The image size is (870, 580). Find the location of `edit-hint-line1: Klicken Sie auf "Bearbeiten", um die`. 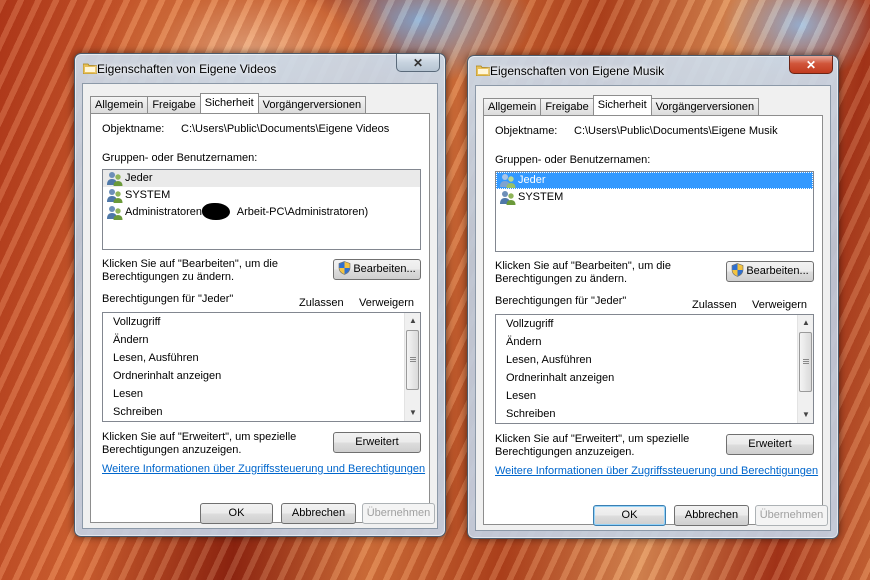

edit-hint-line1: Klicken Sie auf "Bearbeiten", um die is located at coordinates (583, 266).